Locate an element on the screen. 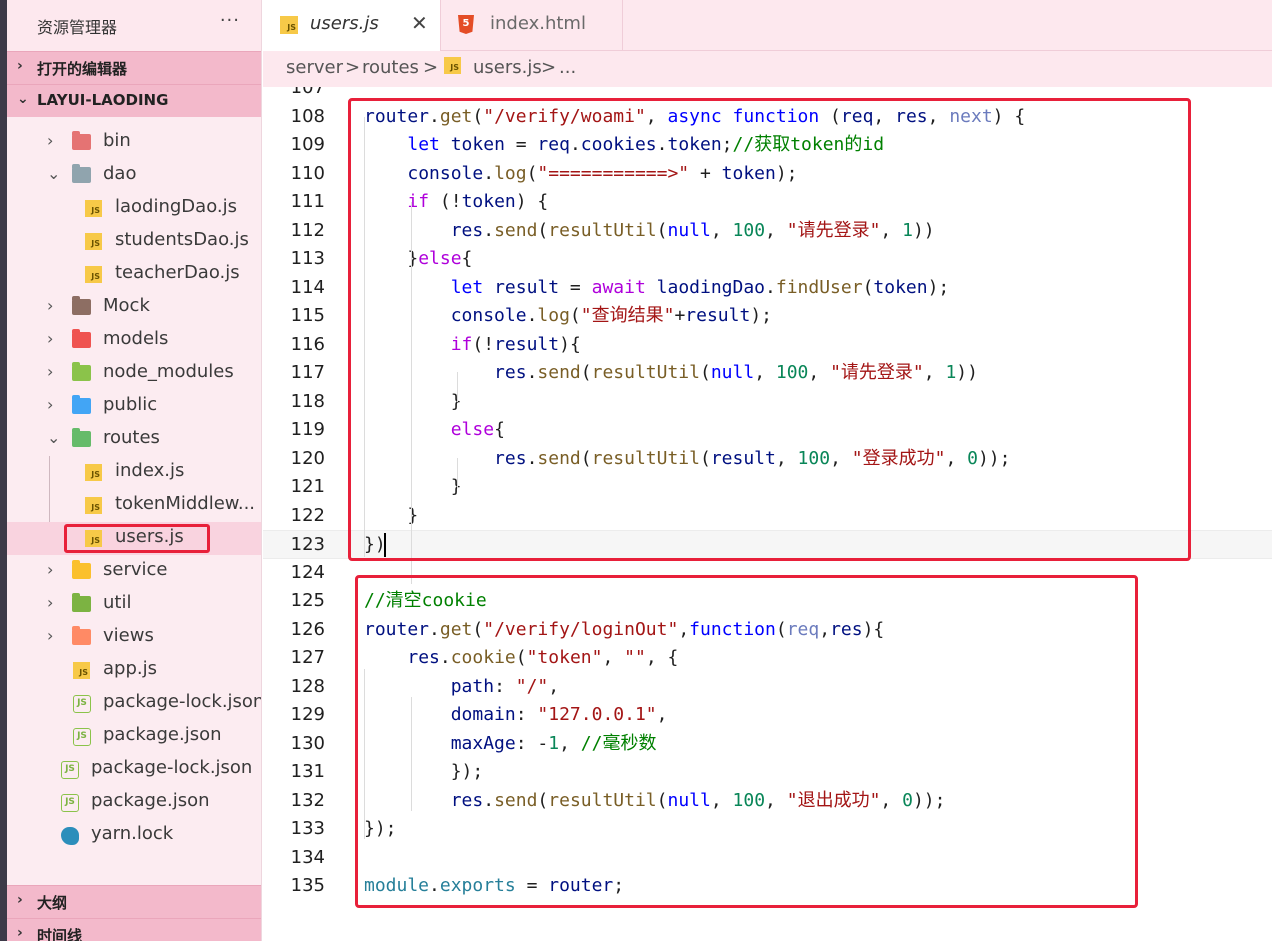 This screenshot has width=1272, height=941. open-editors-section: › 打开的编辑器 is located at coordinates (134, 67).